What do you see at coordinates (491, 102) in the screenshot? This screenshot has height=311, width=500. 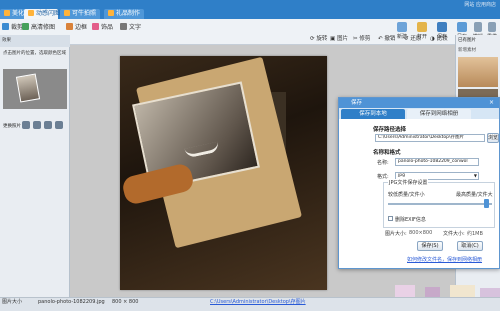 I see `close-icon: ×` at bounding box center [491, 102].